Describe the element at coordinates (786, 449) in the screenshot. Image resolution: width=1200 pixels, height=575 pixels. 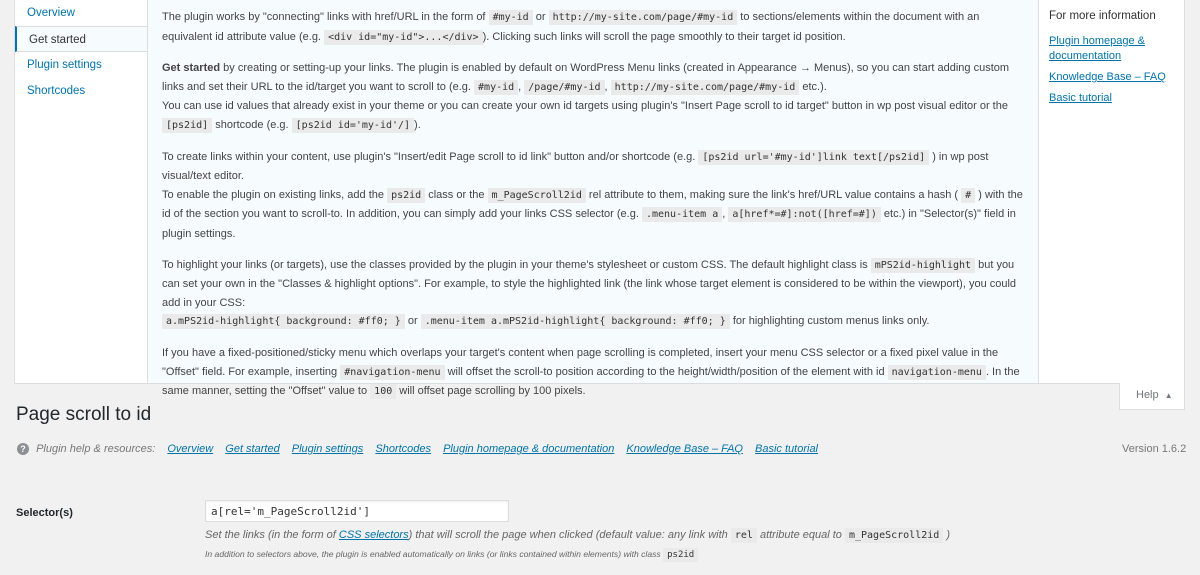
I see `resource-link-basic-tutorial: Basic tutorial` at that location.